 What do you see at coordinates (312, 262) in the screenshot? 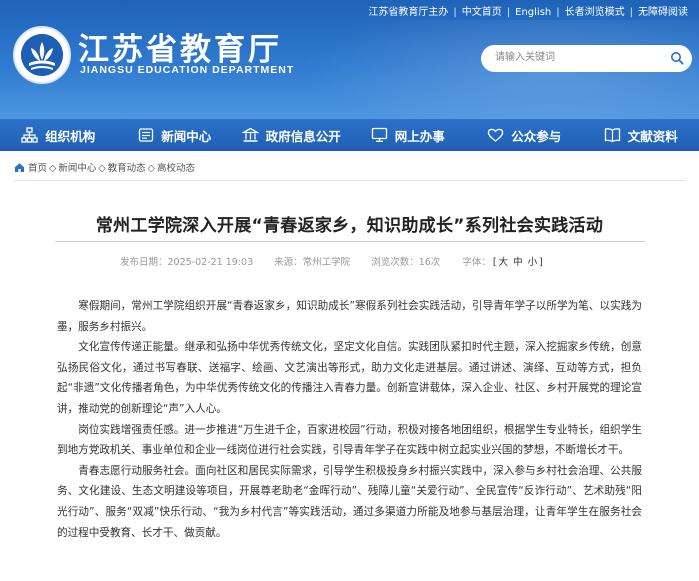
I see `article-source: 来源：常州工学院` at bounding box center [312, 262].